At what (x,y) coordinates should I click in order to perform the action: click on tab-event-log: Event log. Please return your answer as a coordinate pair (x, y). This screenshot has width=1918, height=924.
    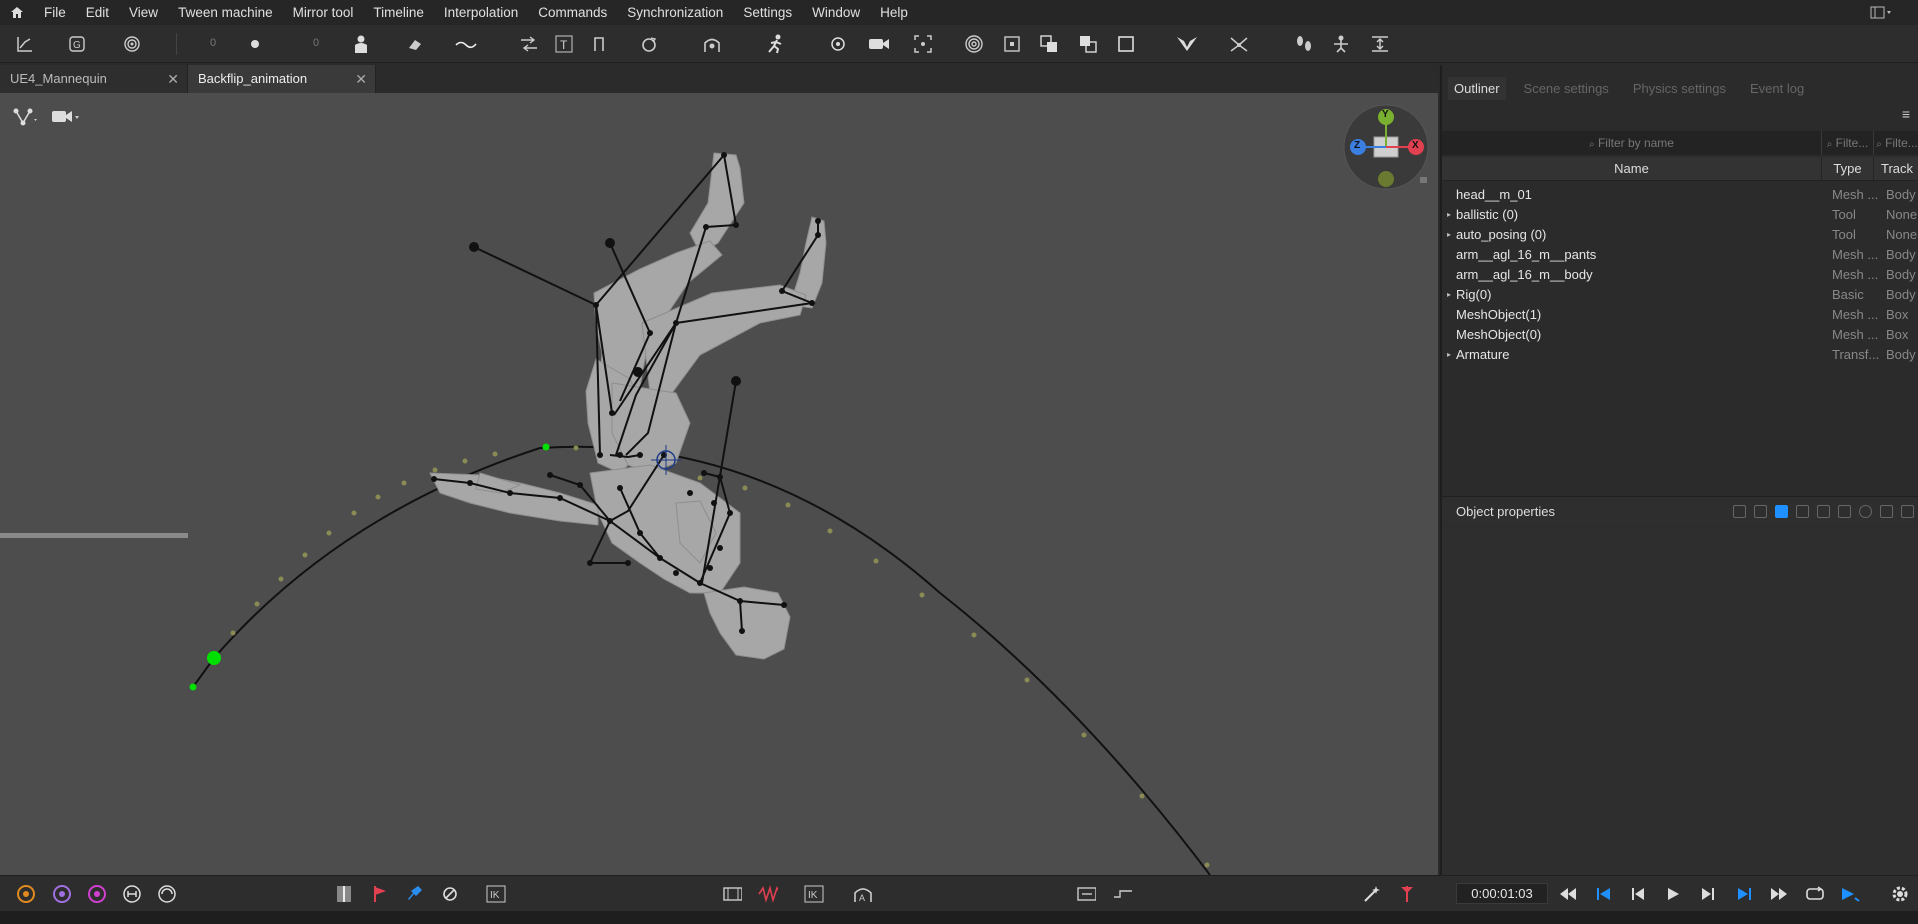
    Looking at the image, I should click on (1777, 88).